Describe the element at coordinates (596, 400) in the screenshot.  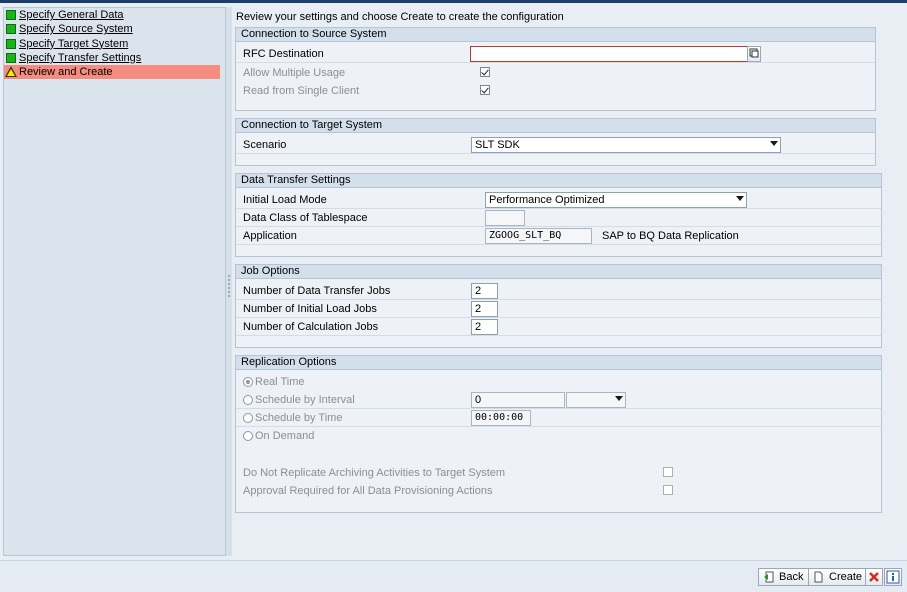
I see `interval-unit-select` at that location.